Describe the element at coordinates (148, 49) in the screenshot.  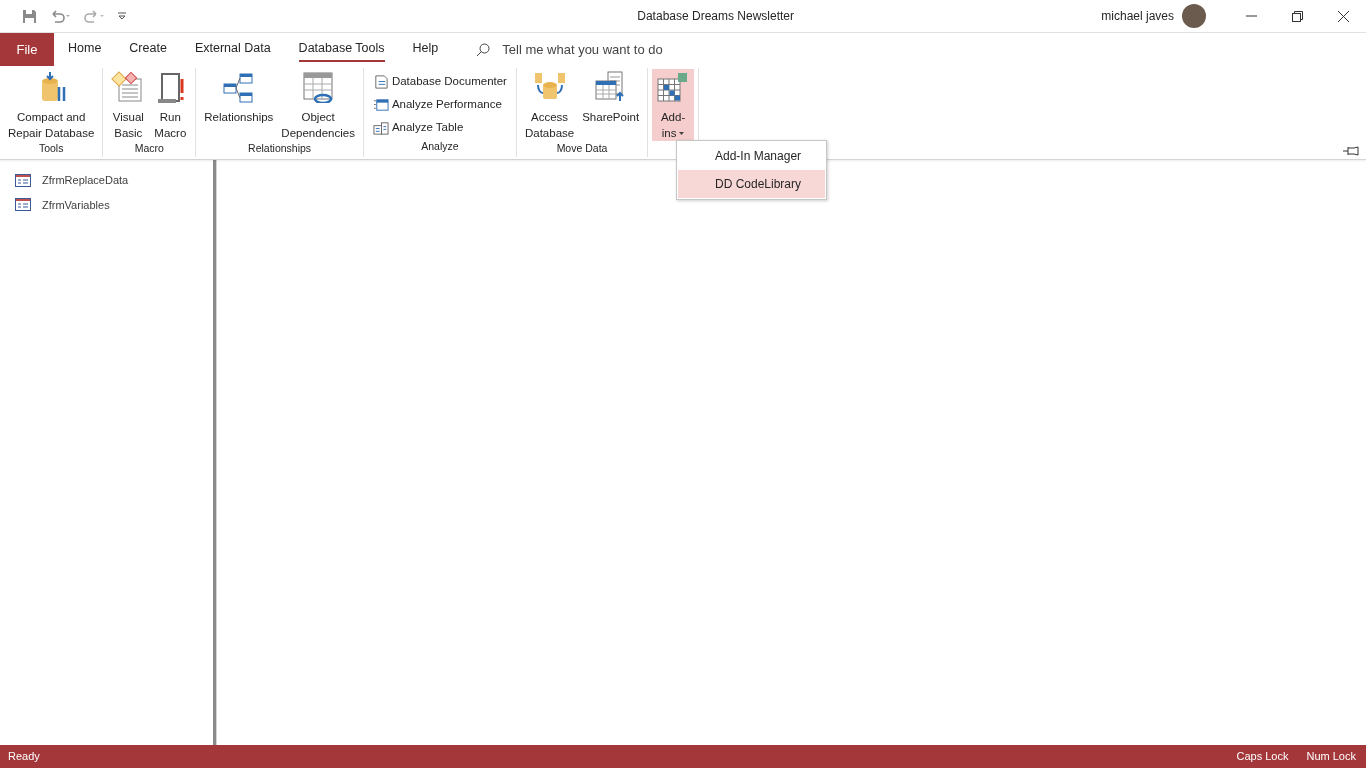
I see `ribbon-tab: Create` at that location.